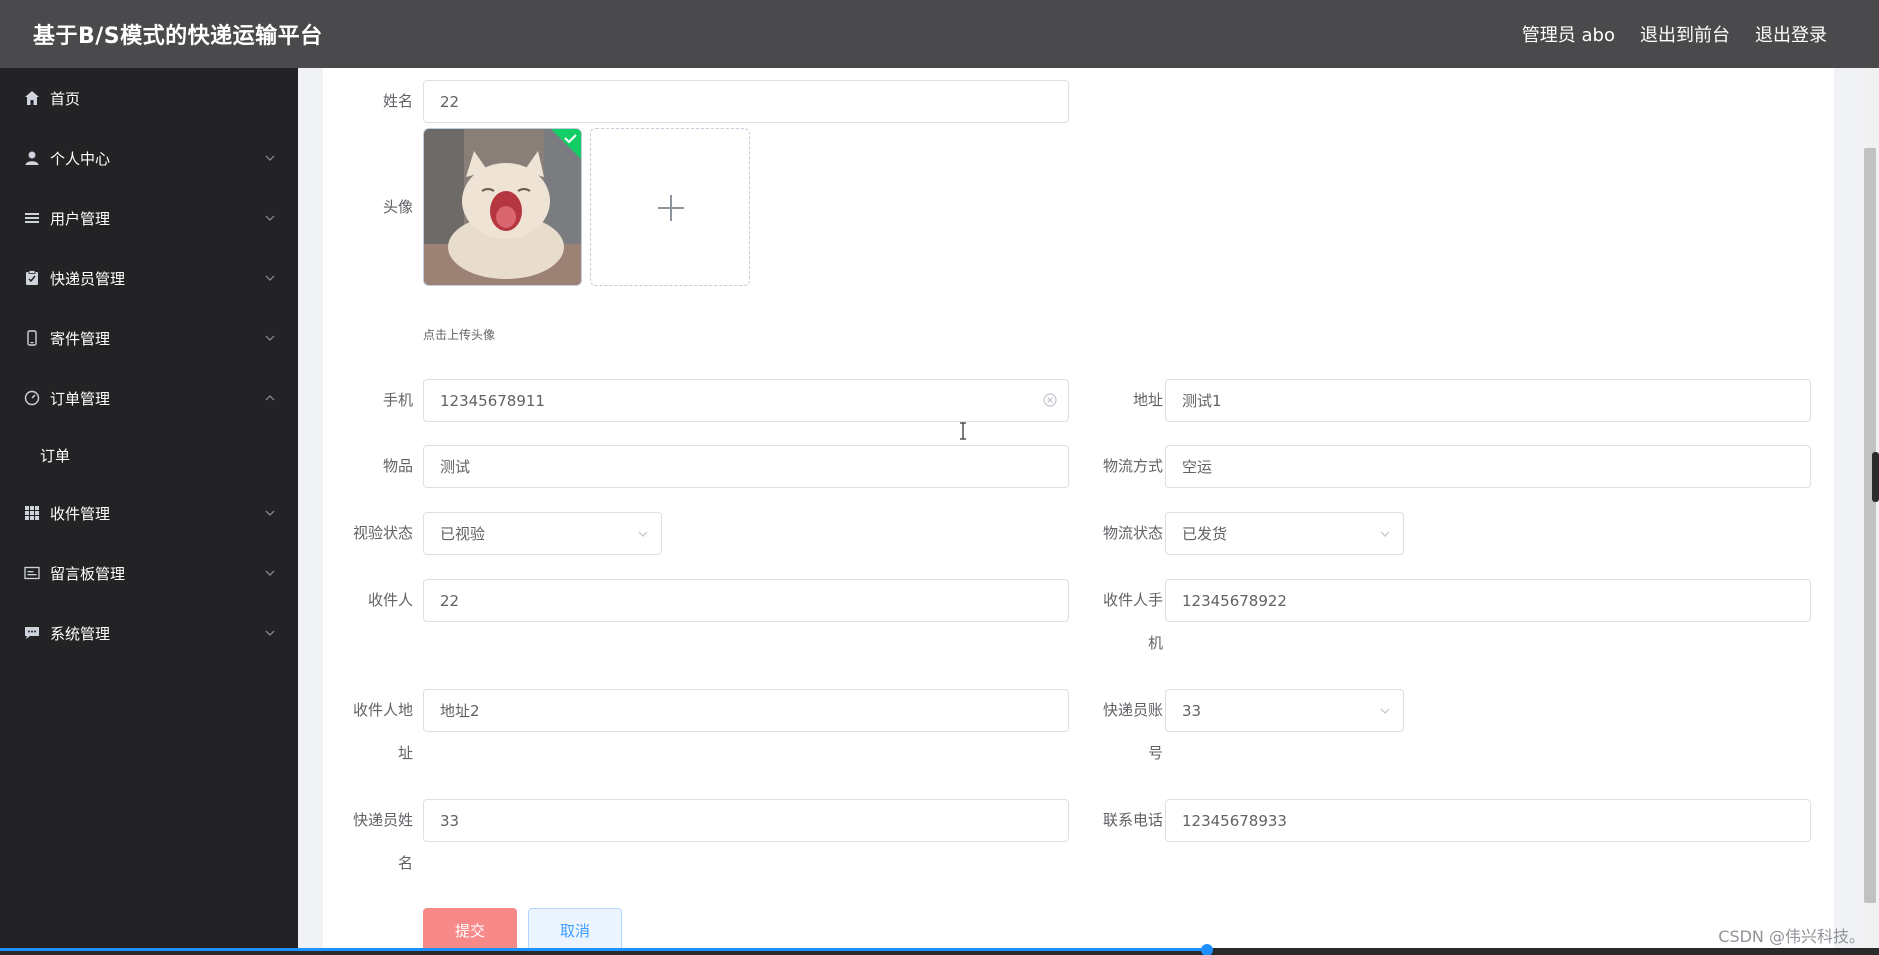  I want to click on avatar-upload-button, so click(670, 207).